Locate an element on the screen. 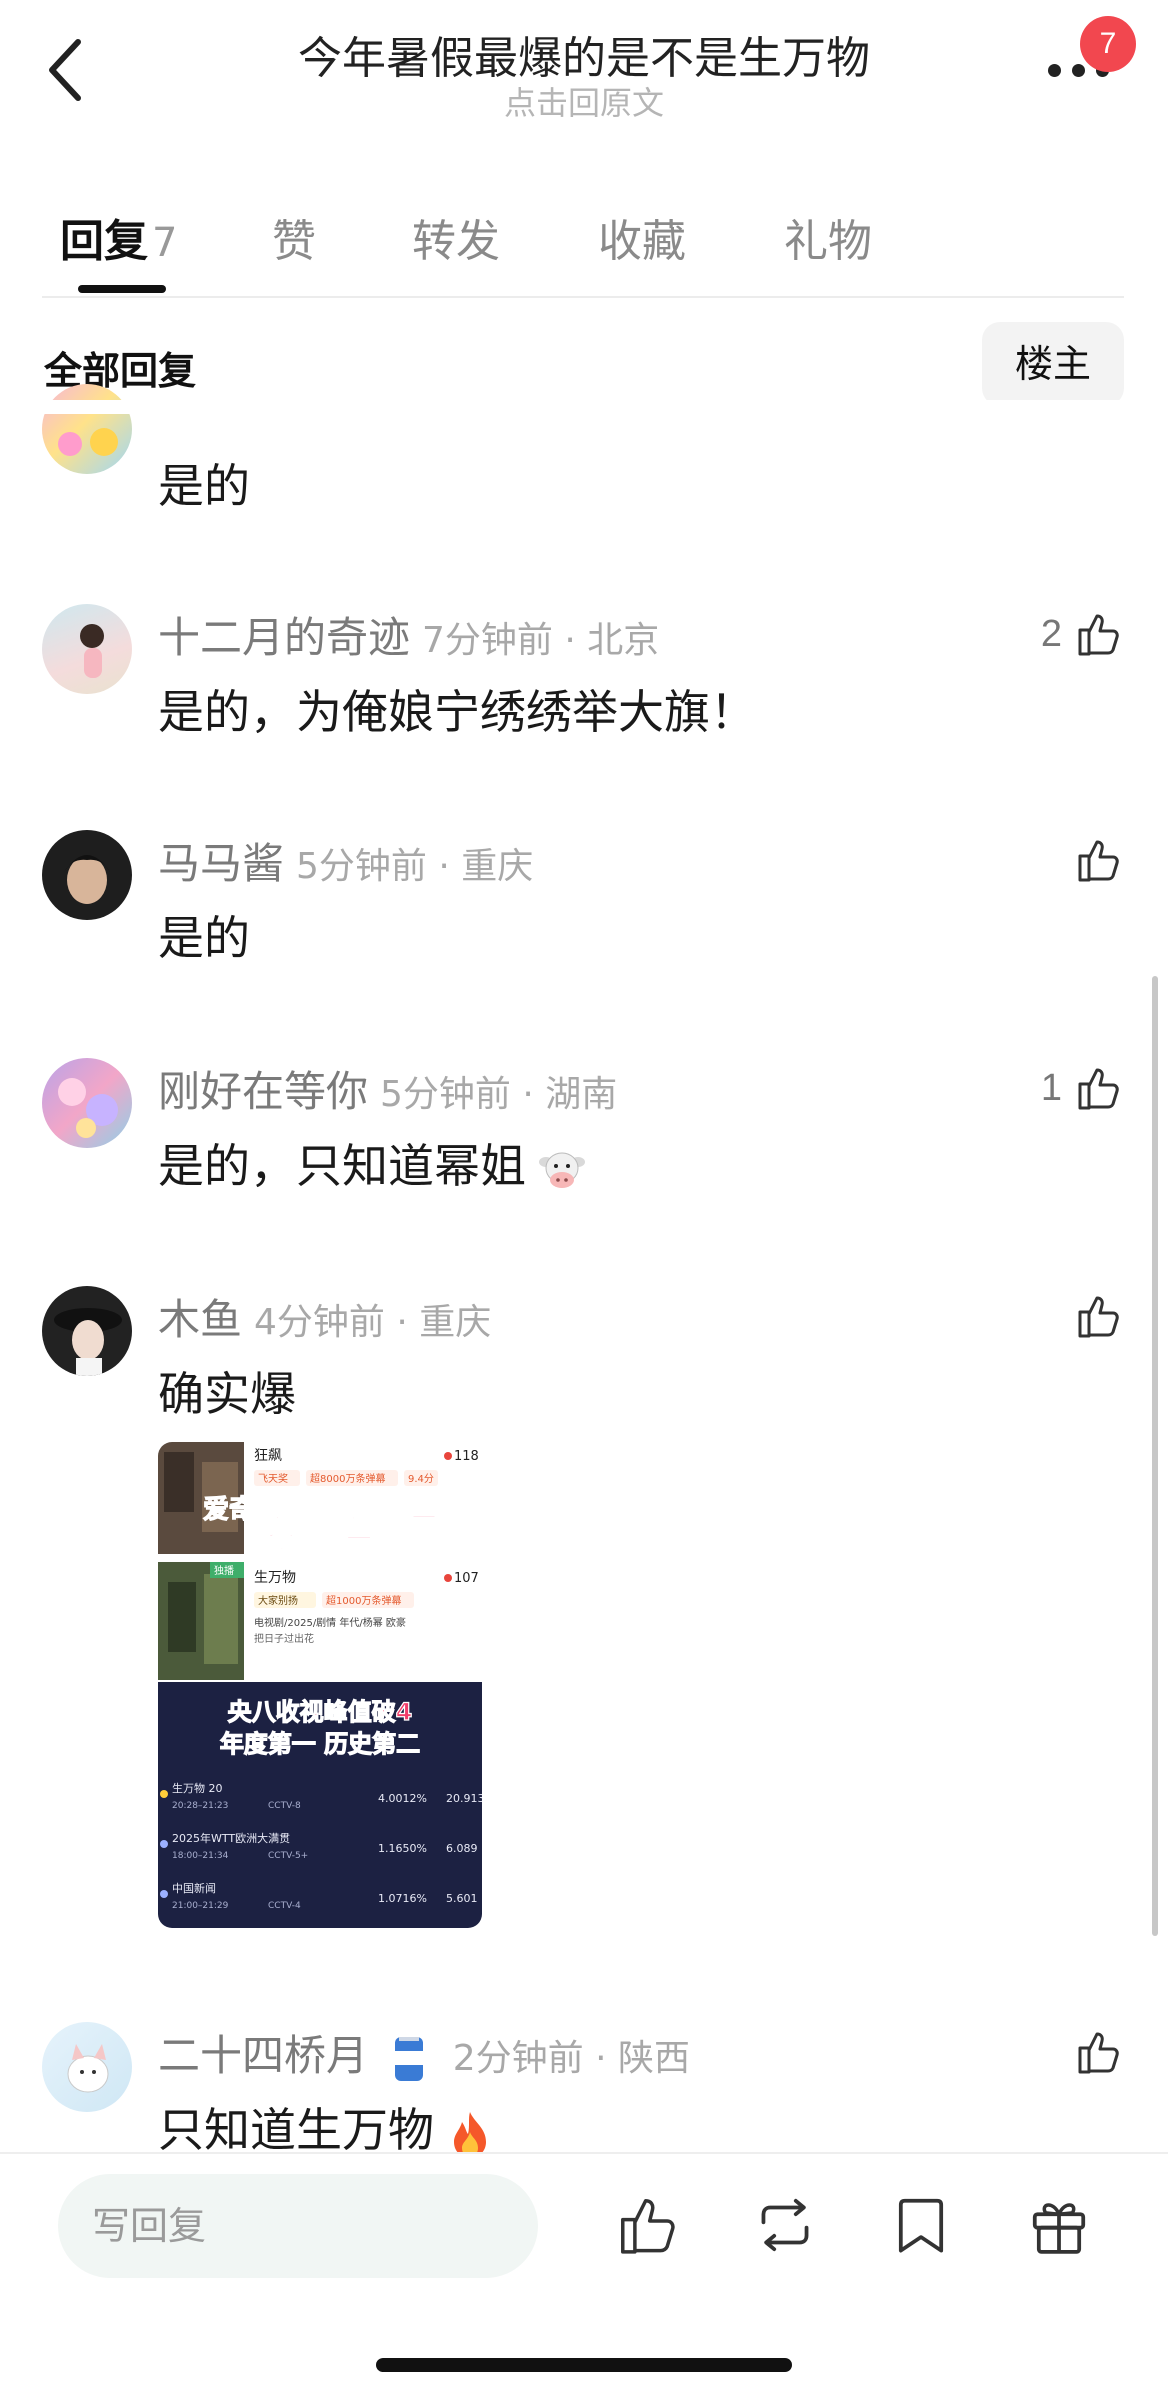 This screenshot has width=1168, height=2404. header: 今年暑假最爆的是不是生万物 点击回原文 7 is located at coordinates (584, 70).